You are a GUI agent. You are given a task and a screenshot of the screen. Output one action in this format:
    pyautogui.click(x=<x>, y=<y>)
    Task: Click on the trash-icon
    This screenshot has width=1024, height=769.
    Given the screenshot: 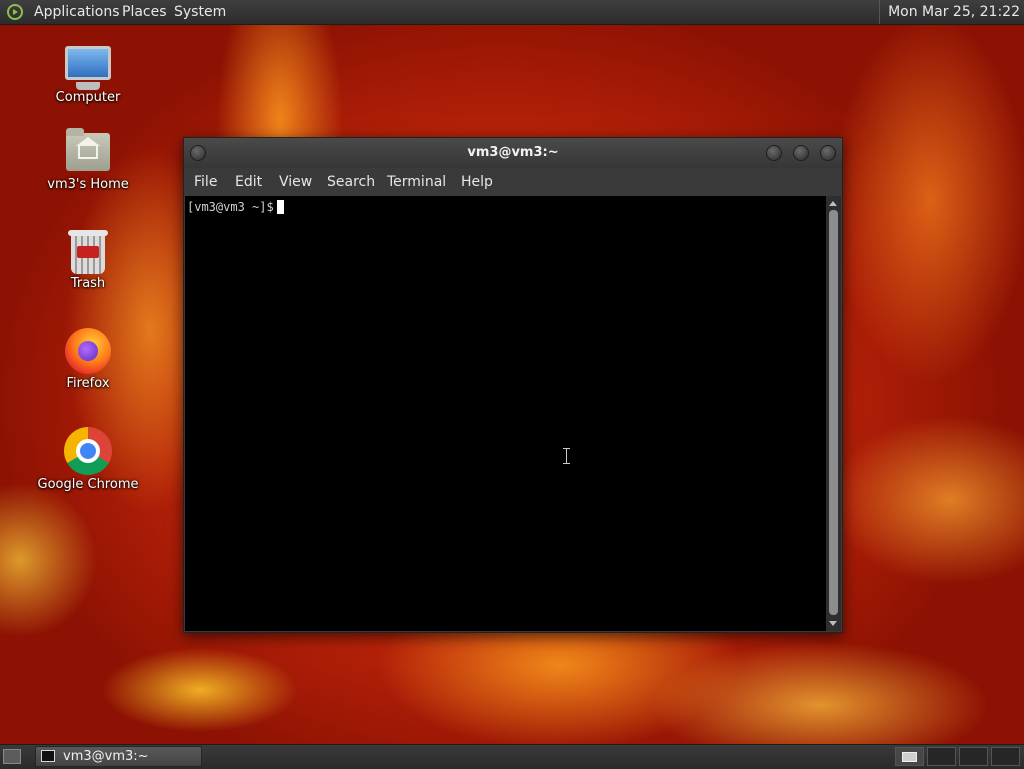 What is the action you would take?
    pyautogui.click(x=88, y=252)
    